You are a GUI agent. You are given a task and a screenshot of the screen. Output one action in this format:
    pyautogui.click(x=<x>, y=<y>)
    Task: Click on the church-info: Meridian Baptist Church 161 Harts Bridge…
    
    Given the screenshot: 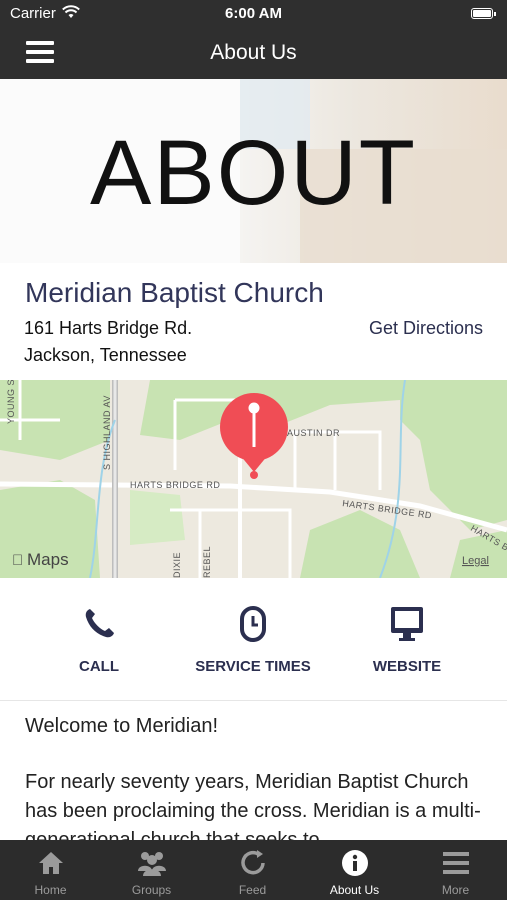 What is the action you would take?
    pyautogui.click(x=253, y=321)
    